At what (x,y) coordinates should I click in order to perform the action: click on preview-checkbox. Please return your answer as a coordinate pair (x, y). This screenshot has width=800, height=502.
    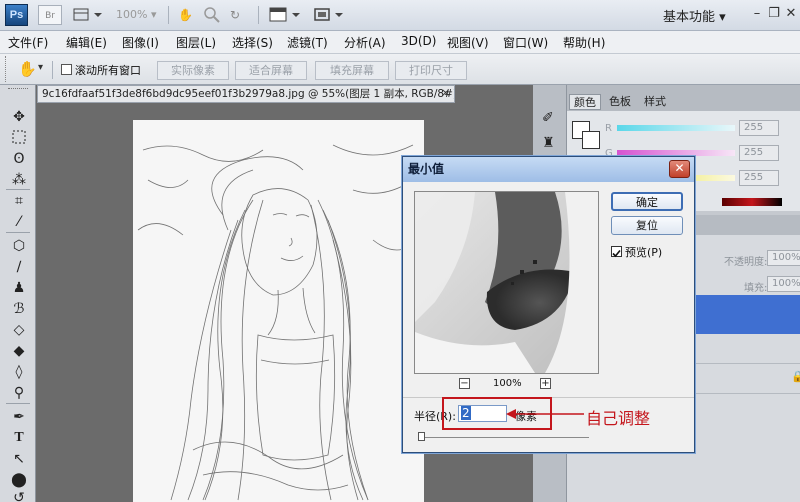
    Looking at the image, I should click on (616, 252).